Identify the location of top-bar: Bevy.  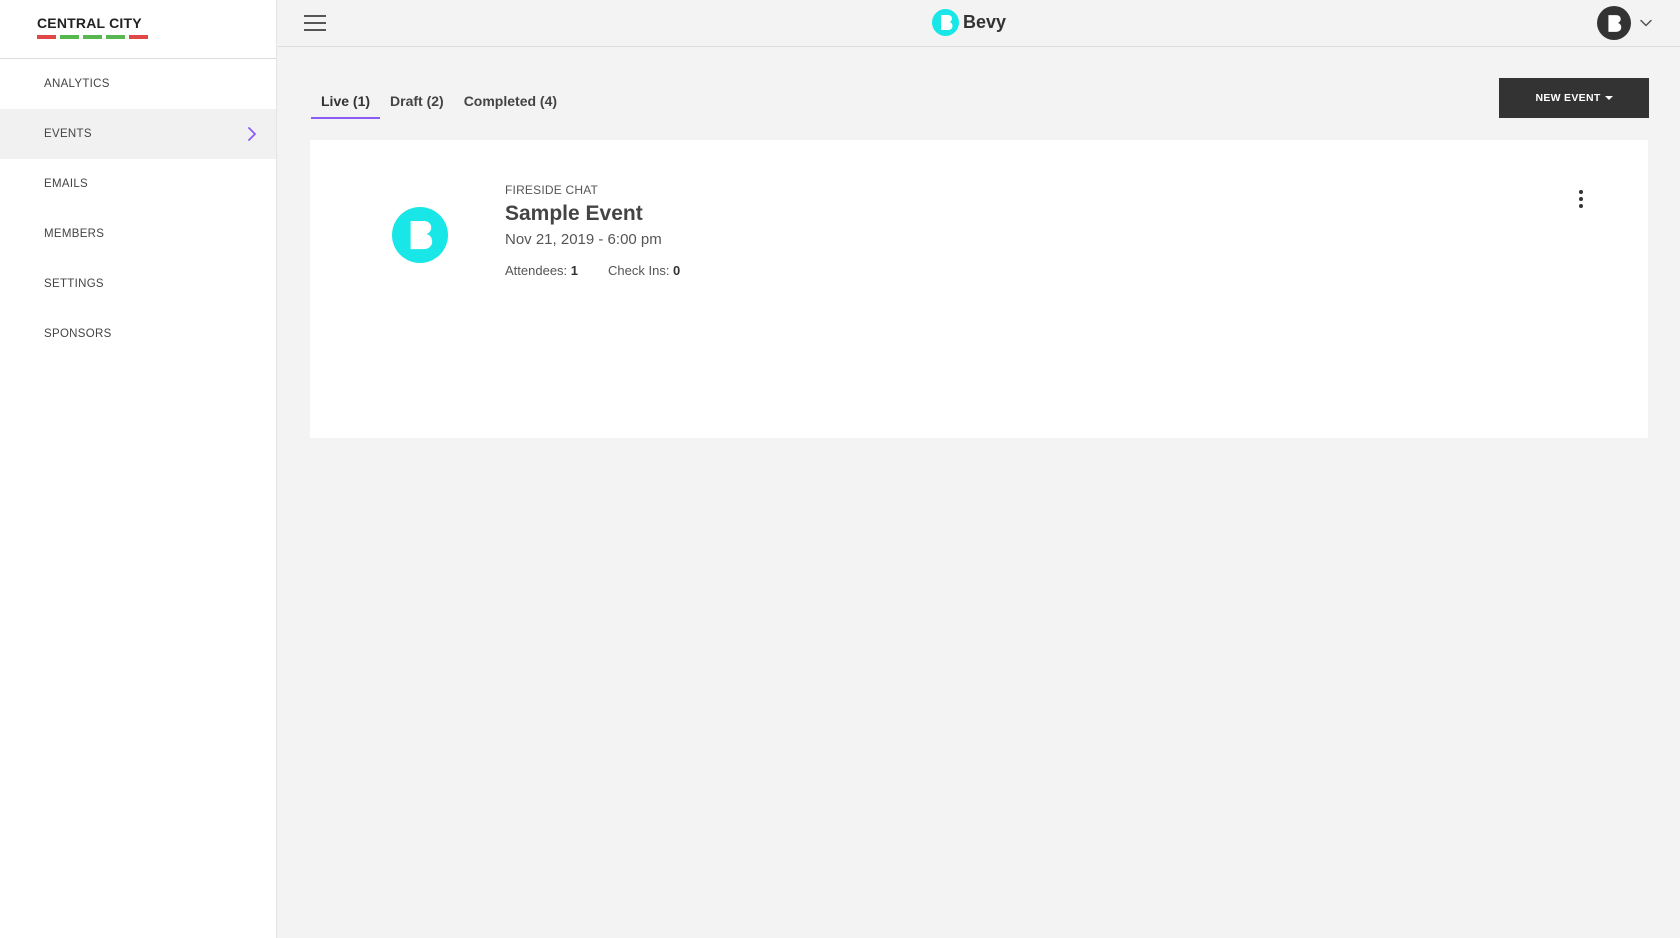
(979, 23).